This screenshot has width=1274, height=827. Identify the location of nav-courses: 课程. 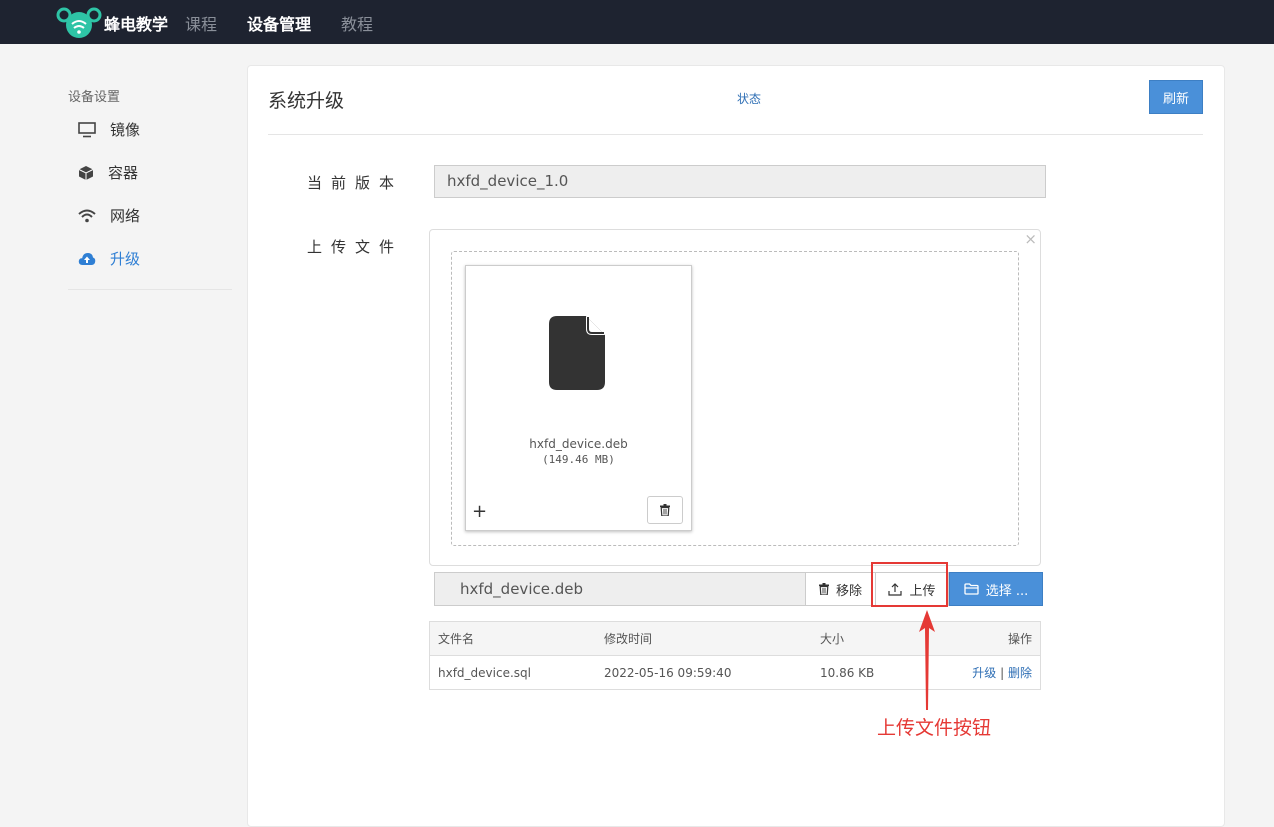
(201, 23).